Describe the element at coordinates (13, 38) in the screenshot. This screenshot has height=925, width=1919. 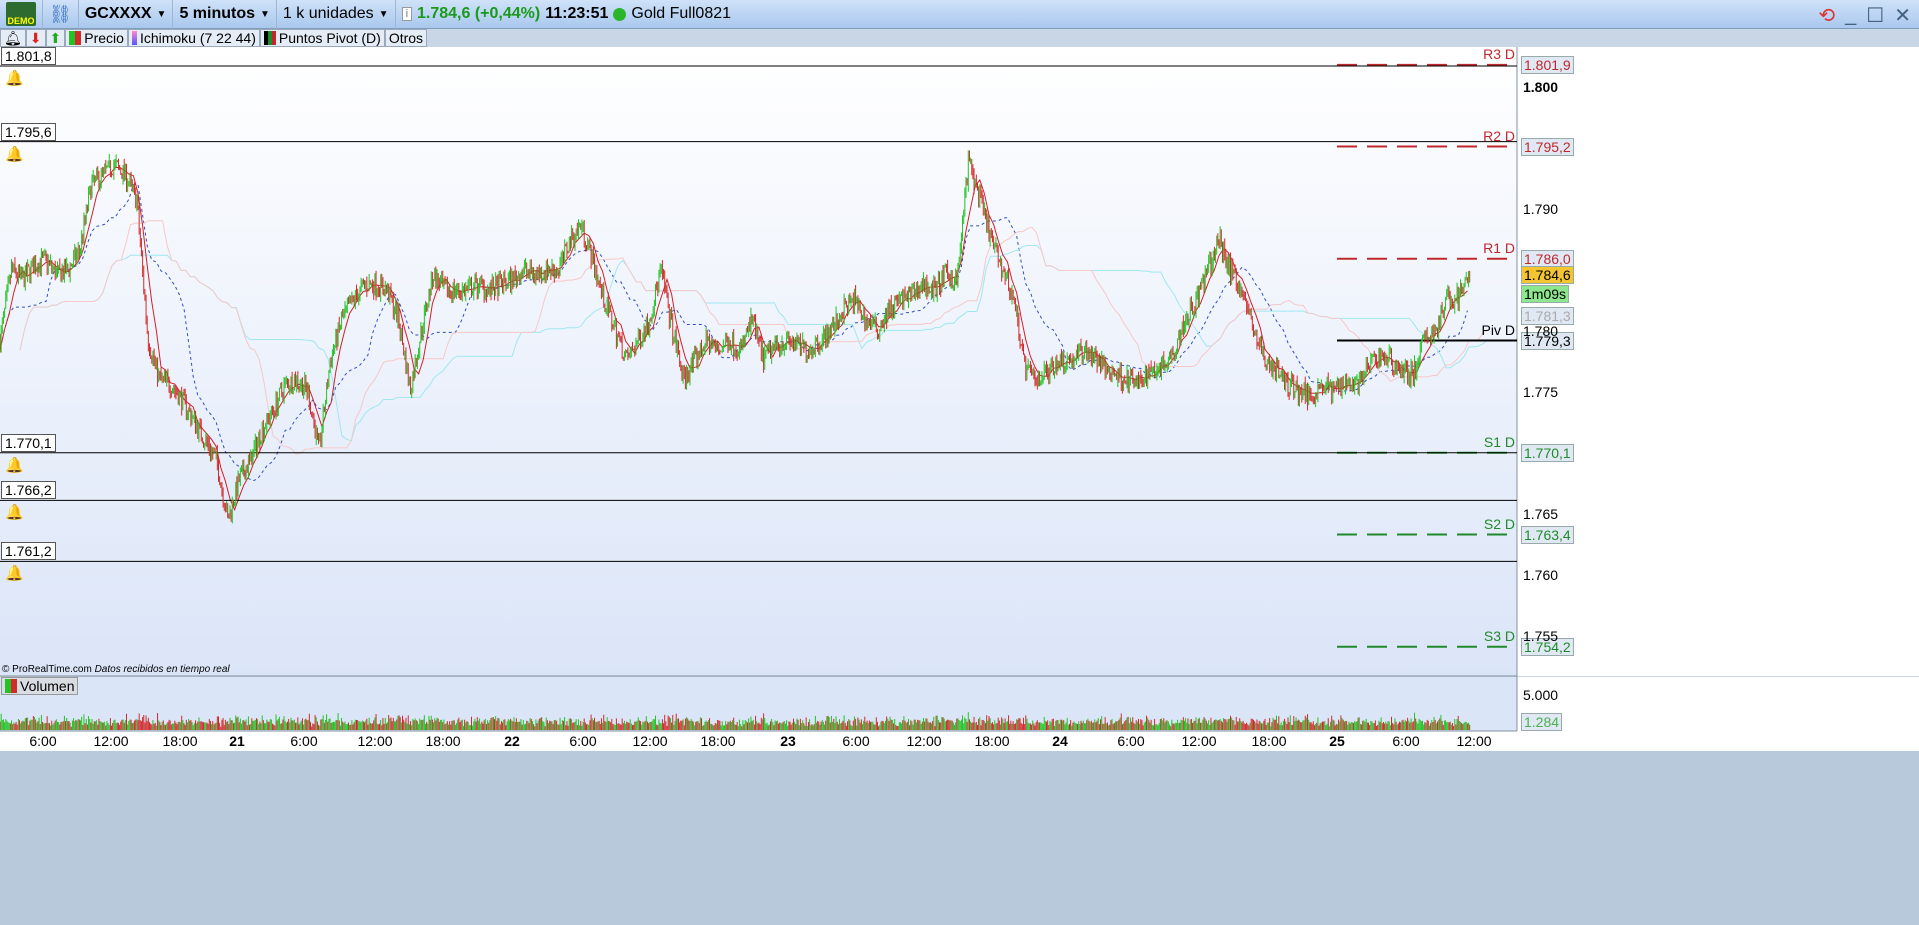
I see `alert-bell-button: 🔔︎` at that location.